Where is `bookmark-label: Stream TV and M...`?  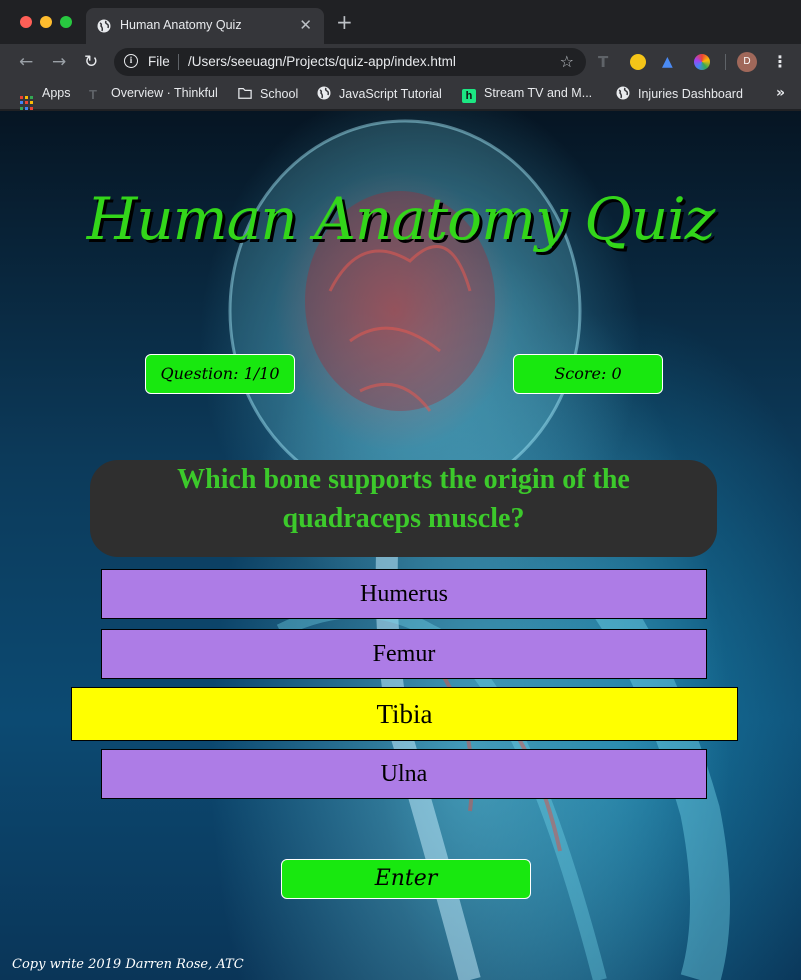
bookmark-label: Stream TV and M... is located at coordinates (538, 93).